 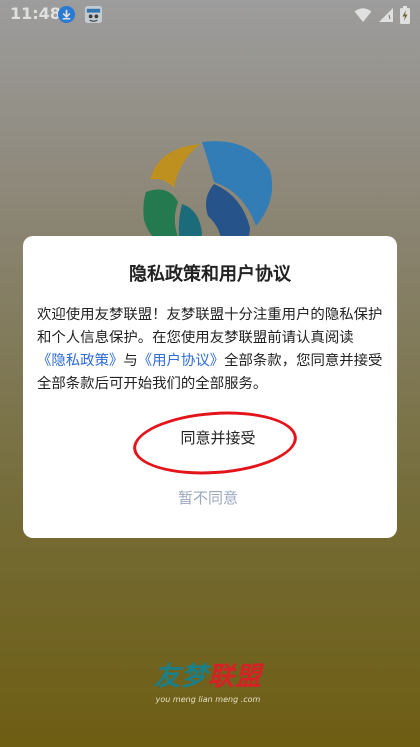 I want to click on disagree-button: 暂不同意, so click(x=208, y=498).